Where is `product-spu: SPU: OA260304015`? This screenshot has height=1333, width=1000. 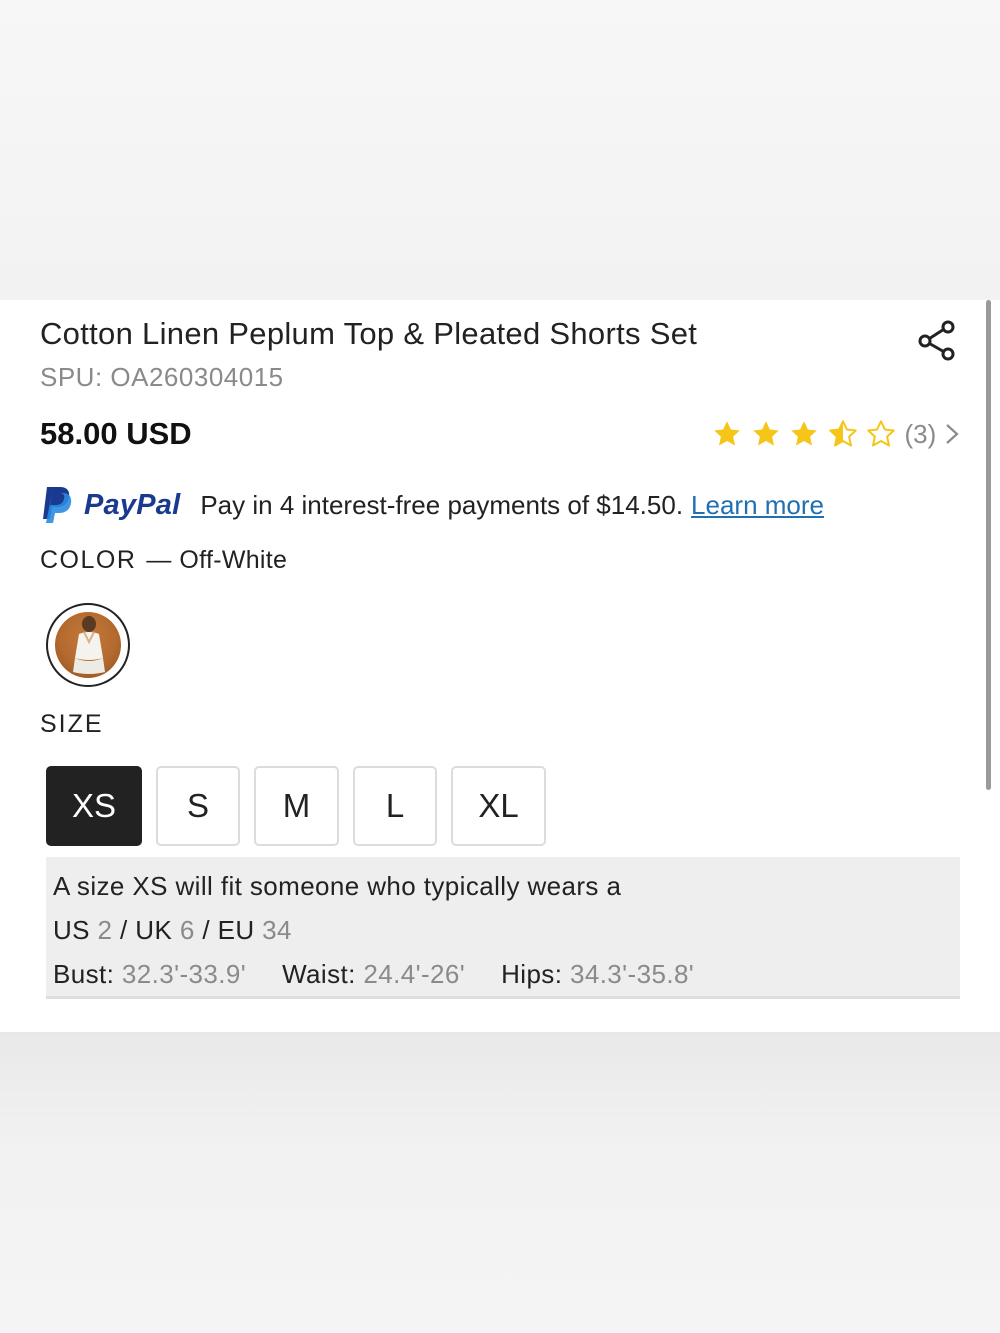
product-spu: SPU: OA260304015 is located at coordinates (162, 377).